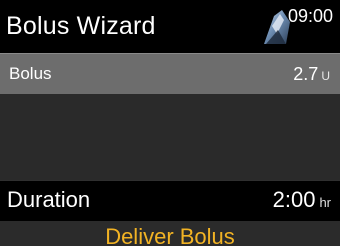  I want to click on duration-amount: 2:00, so click(294, 199).